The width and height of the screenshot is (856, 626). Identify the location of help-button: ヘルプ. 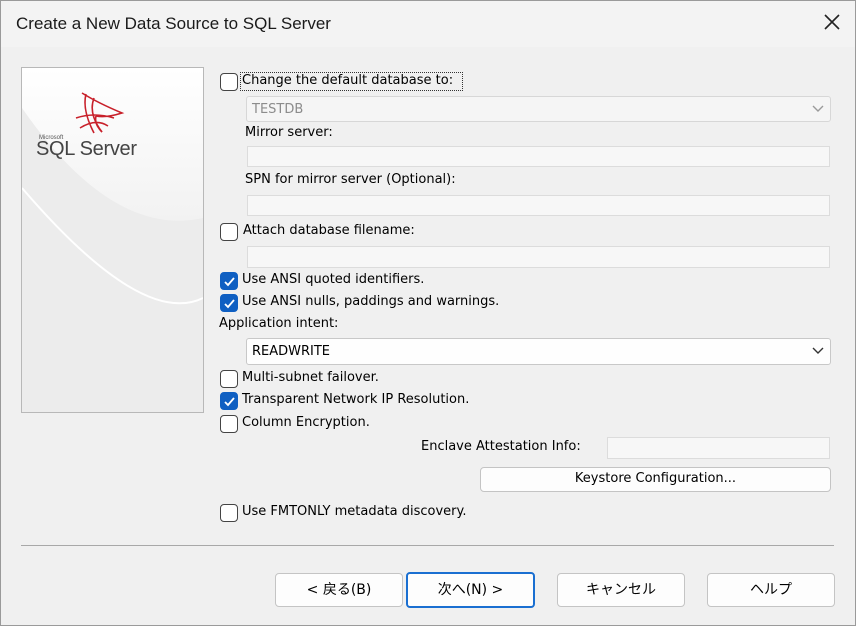
(771, 590).